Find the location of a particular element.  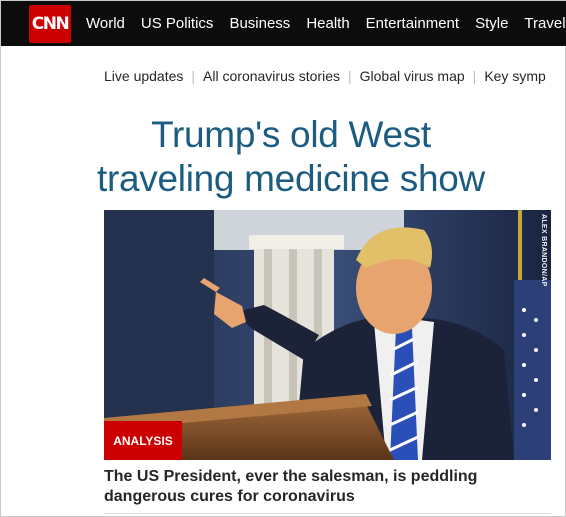

article-headline: Trump's old West traveling medicine show is located at coordinates (291, 157).